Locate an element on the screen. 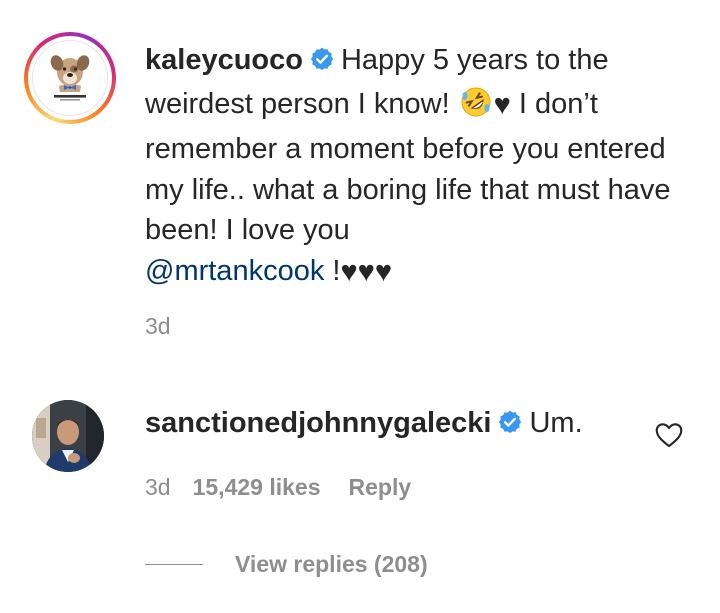 The height and width of the screenshot is (613, 720). comment-likes-count: 15,429 likes is located at coordinates (257, 487).